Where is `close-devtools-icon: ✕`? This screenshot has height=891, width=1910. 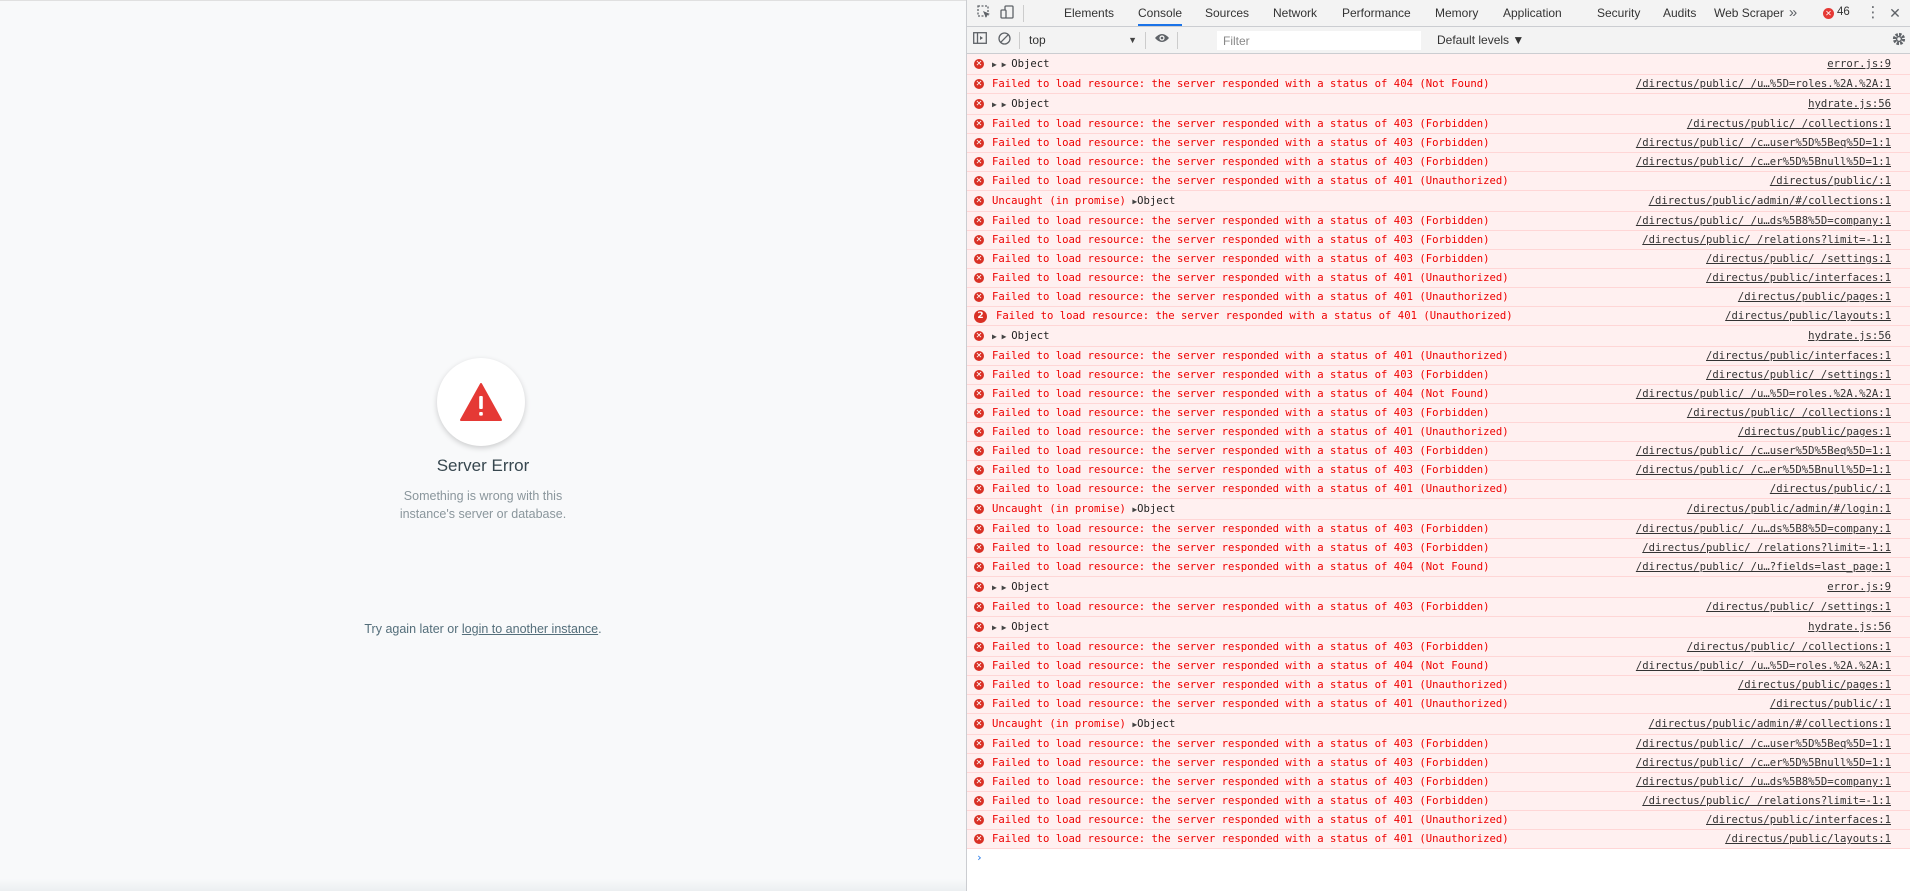
close-devtools-icon: ✕ is located at coordinates (1895, 13).